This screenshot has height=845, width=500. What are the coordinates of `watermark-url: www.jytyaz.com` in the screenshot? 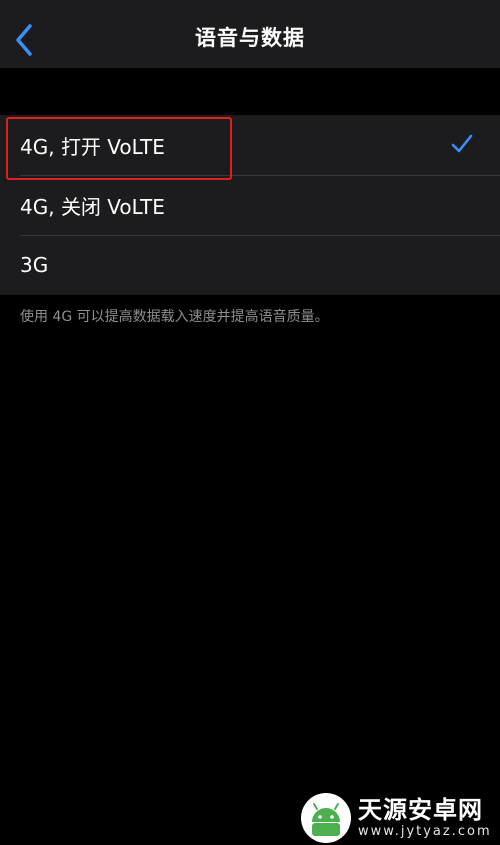 It's located at (425, 831).